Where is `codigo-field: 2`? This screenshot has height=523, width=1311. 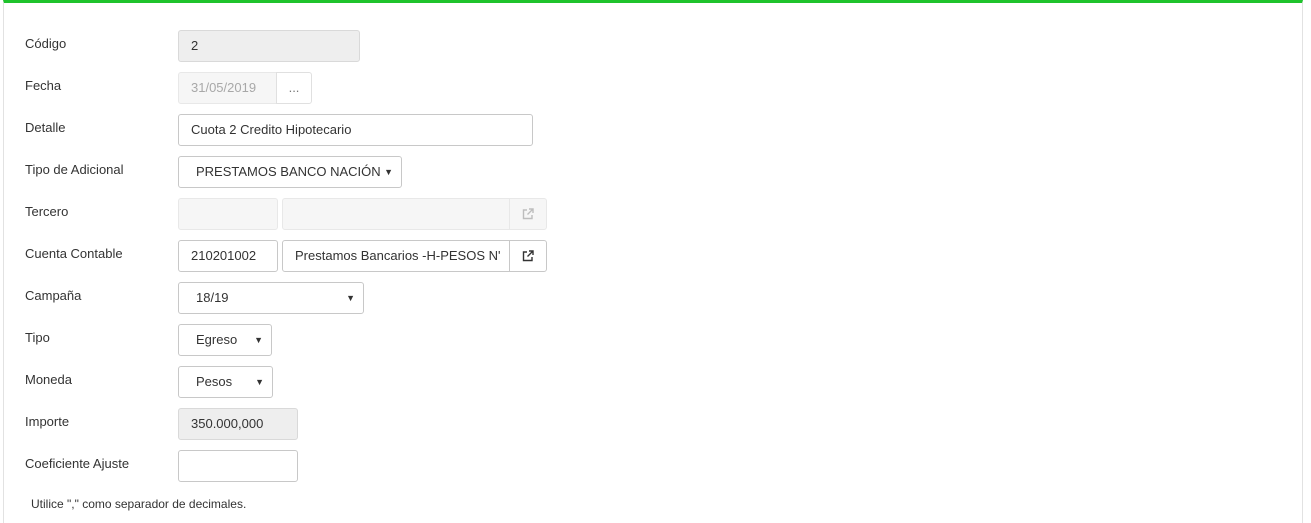 codigo-field: 2 is located at coordinates (269, 46).